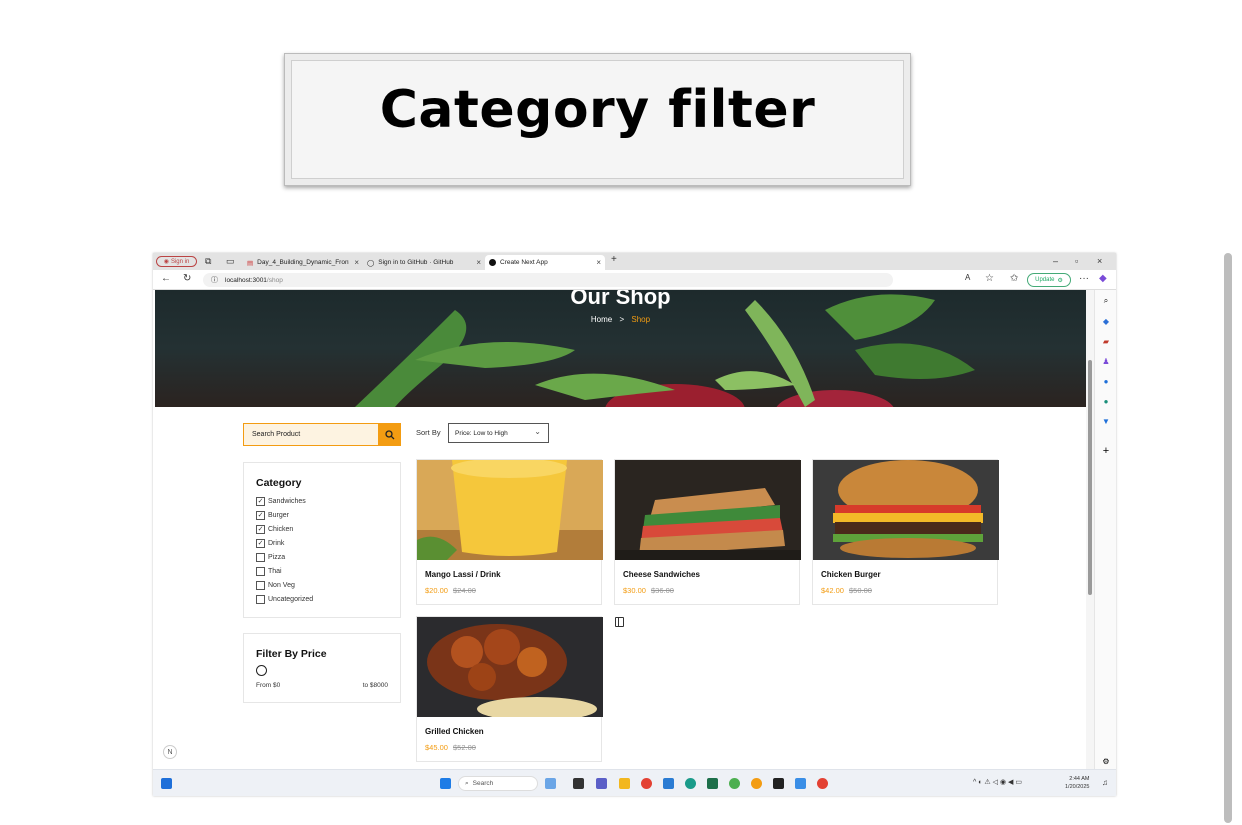  I want to click on product-card: Chicken Burger $42.00 $50.00, so click(905, 532).